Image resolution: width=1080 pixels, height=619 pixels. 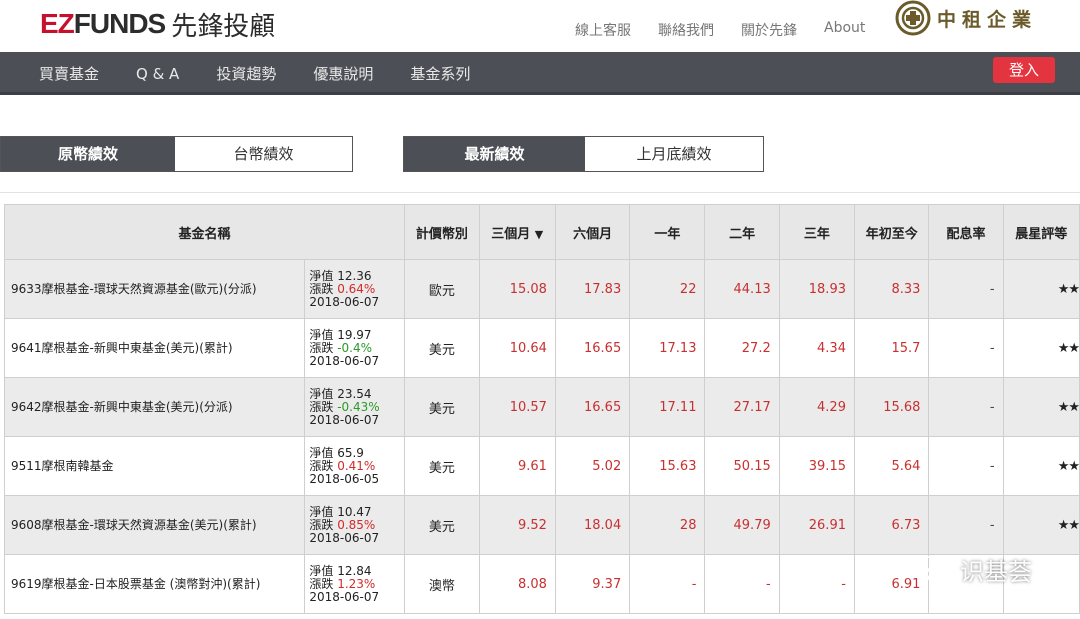 What do you see at coordinates (891, 289) in the screenshot?
I see `cell-ytd: 8.33` at bounding box center [891, 289].